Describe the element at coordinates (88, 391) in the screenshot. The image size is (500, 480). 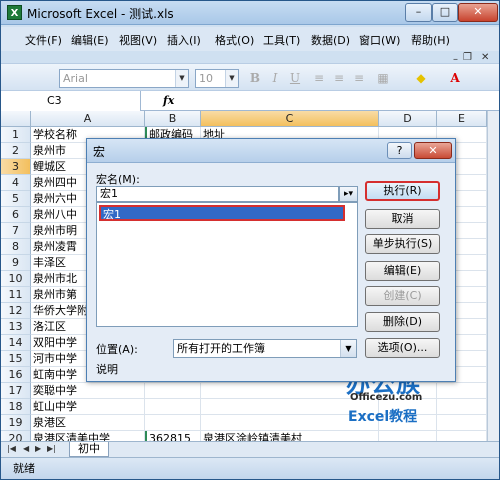
I see `table-cell: 奕聪中学` at that location.